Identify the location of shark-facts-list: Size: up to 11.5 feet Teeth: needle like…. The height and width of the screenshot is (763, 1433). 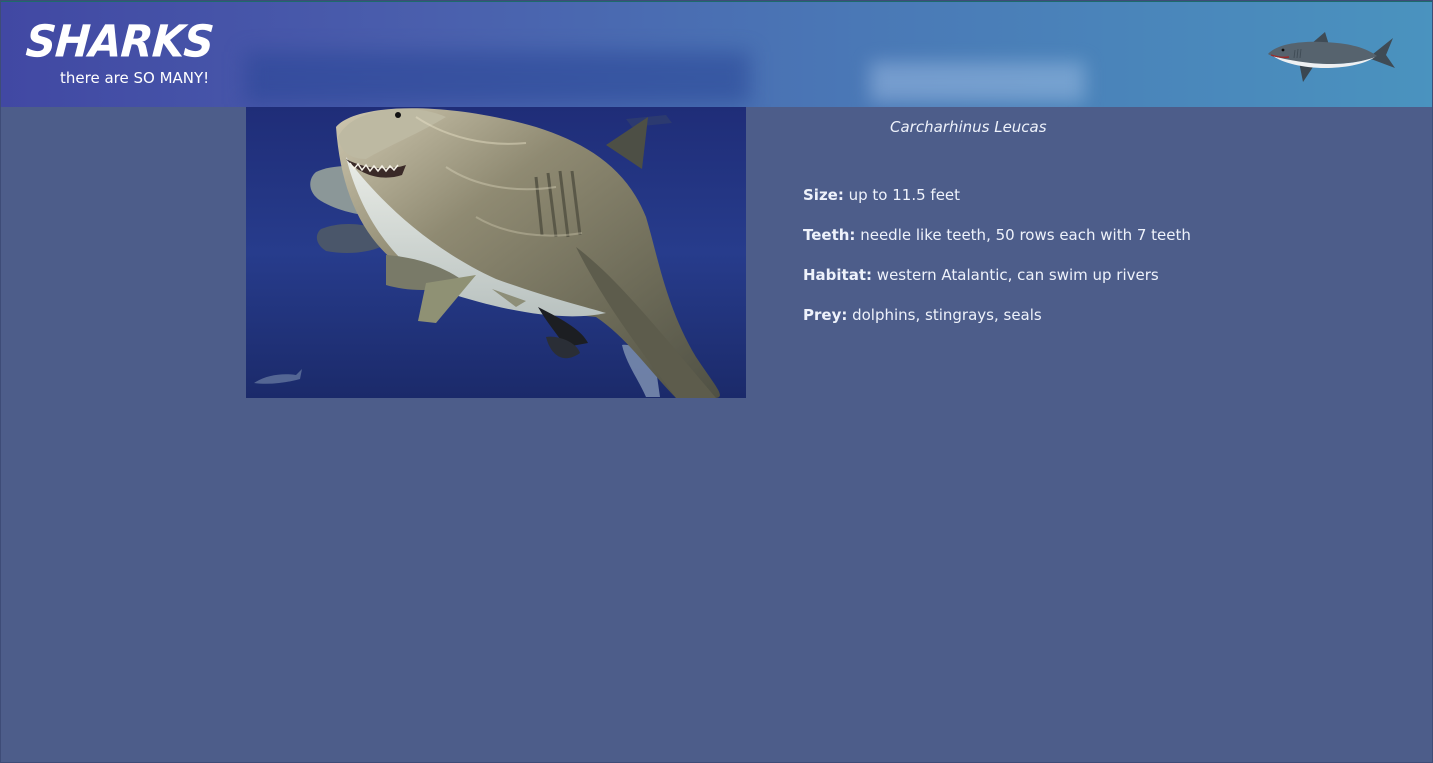
(997, 265).